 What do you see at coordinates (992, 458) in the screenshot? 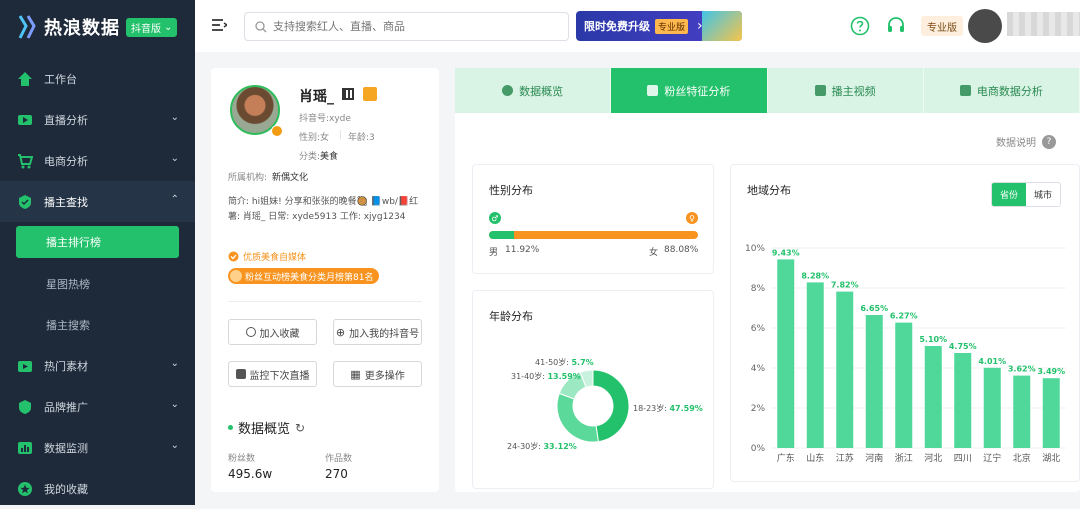
I see `x-tick-label: 辽宁` at bounding box center [992, 458].